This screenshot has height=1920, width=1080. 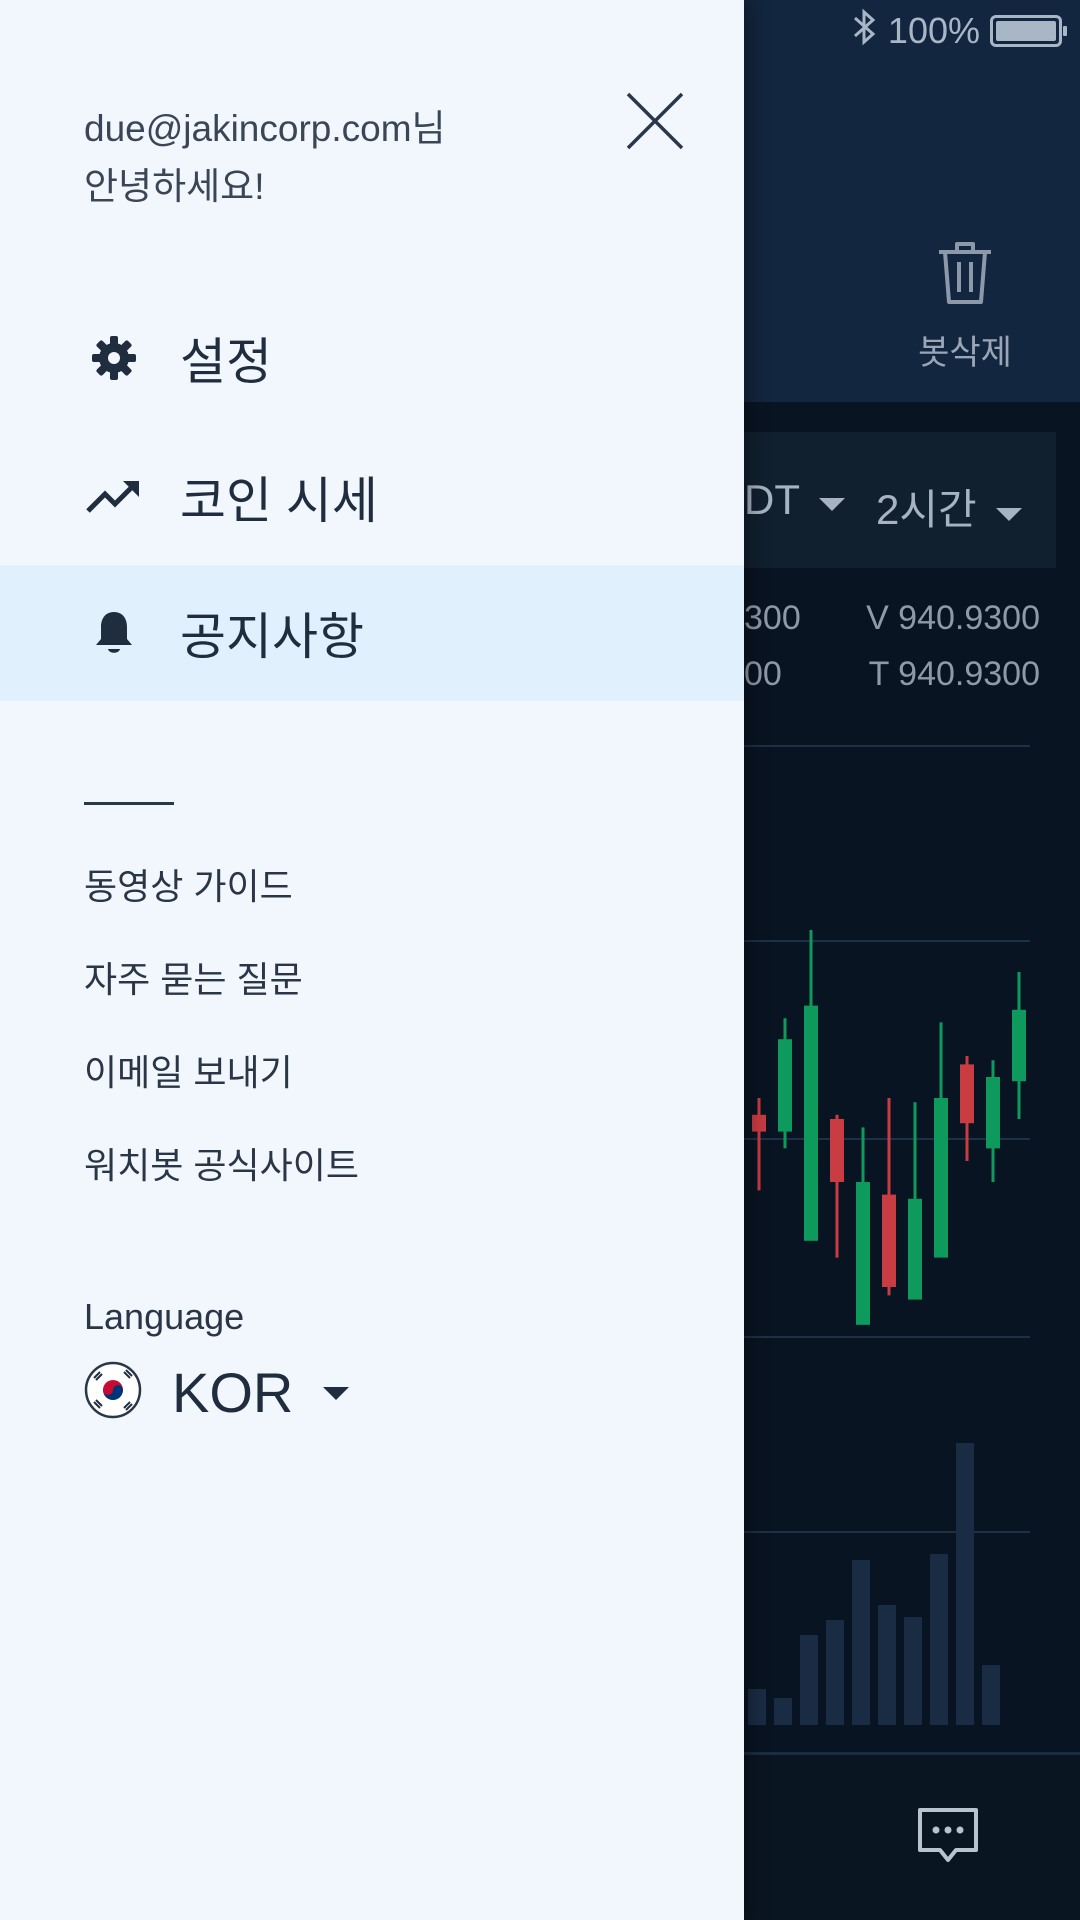 I want to click on timeframe-select: 2시간, so click(x=950, y=506).